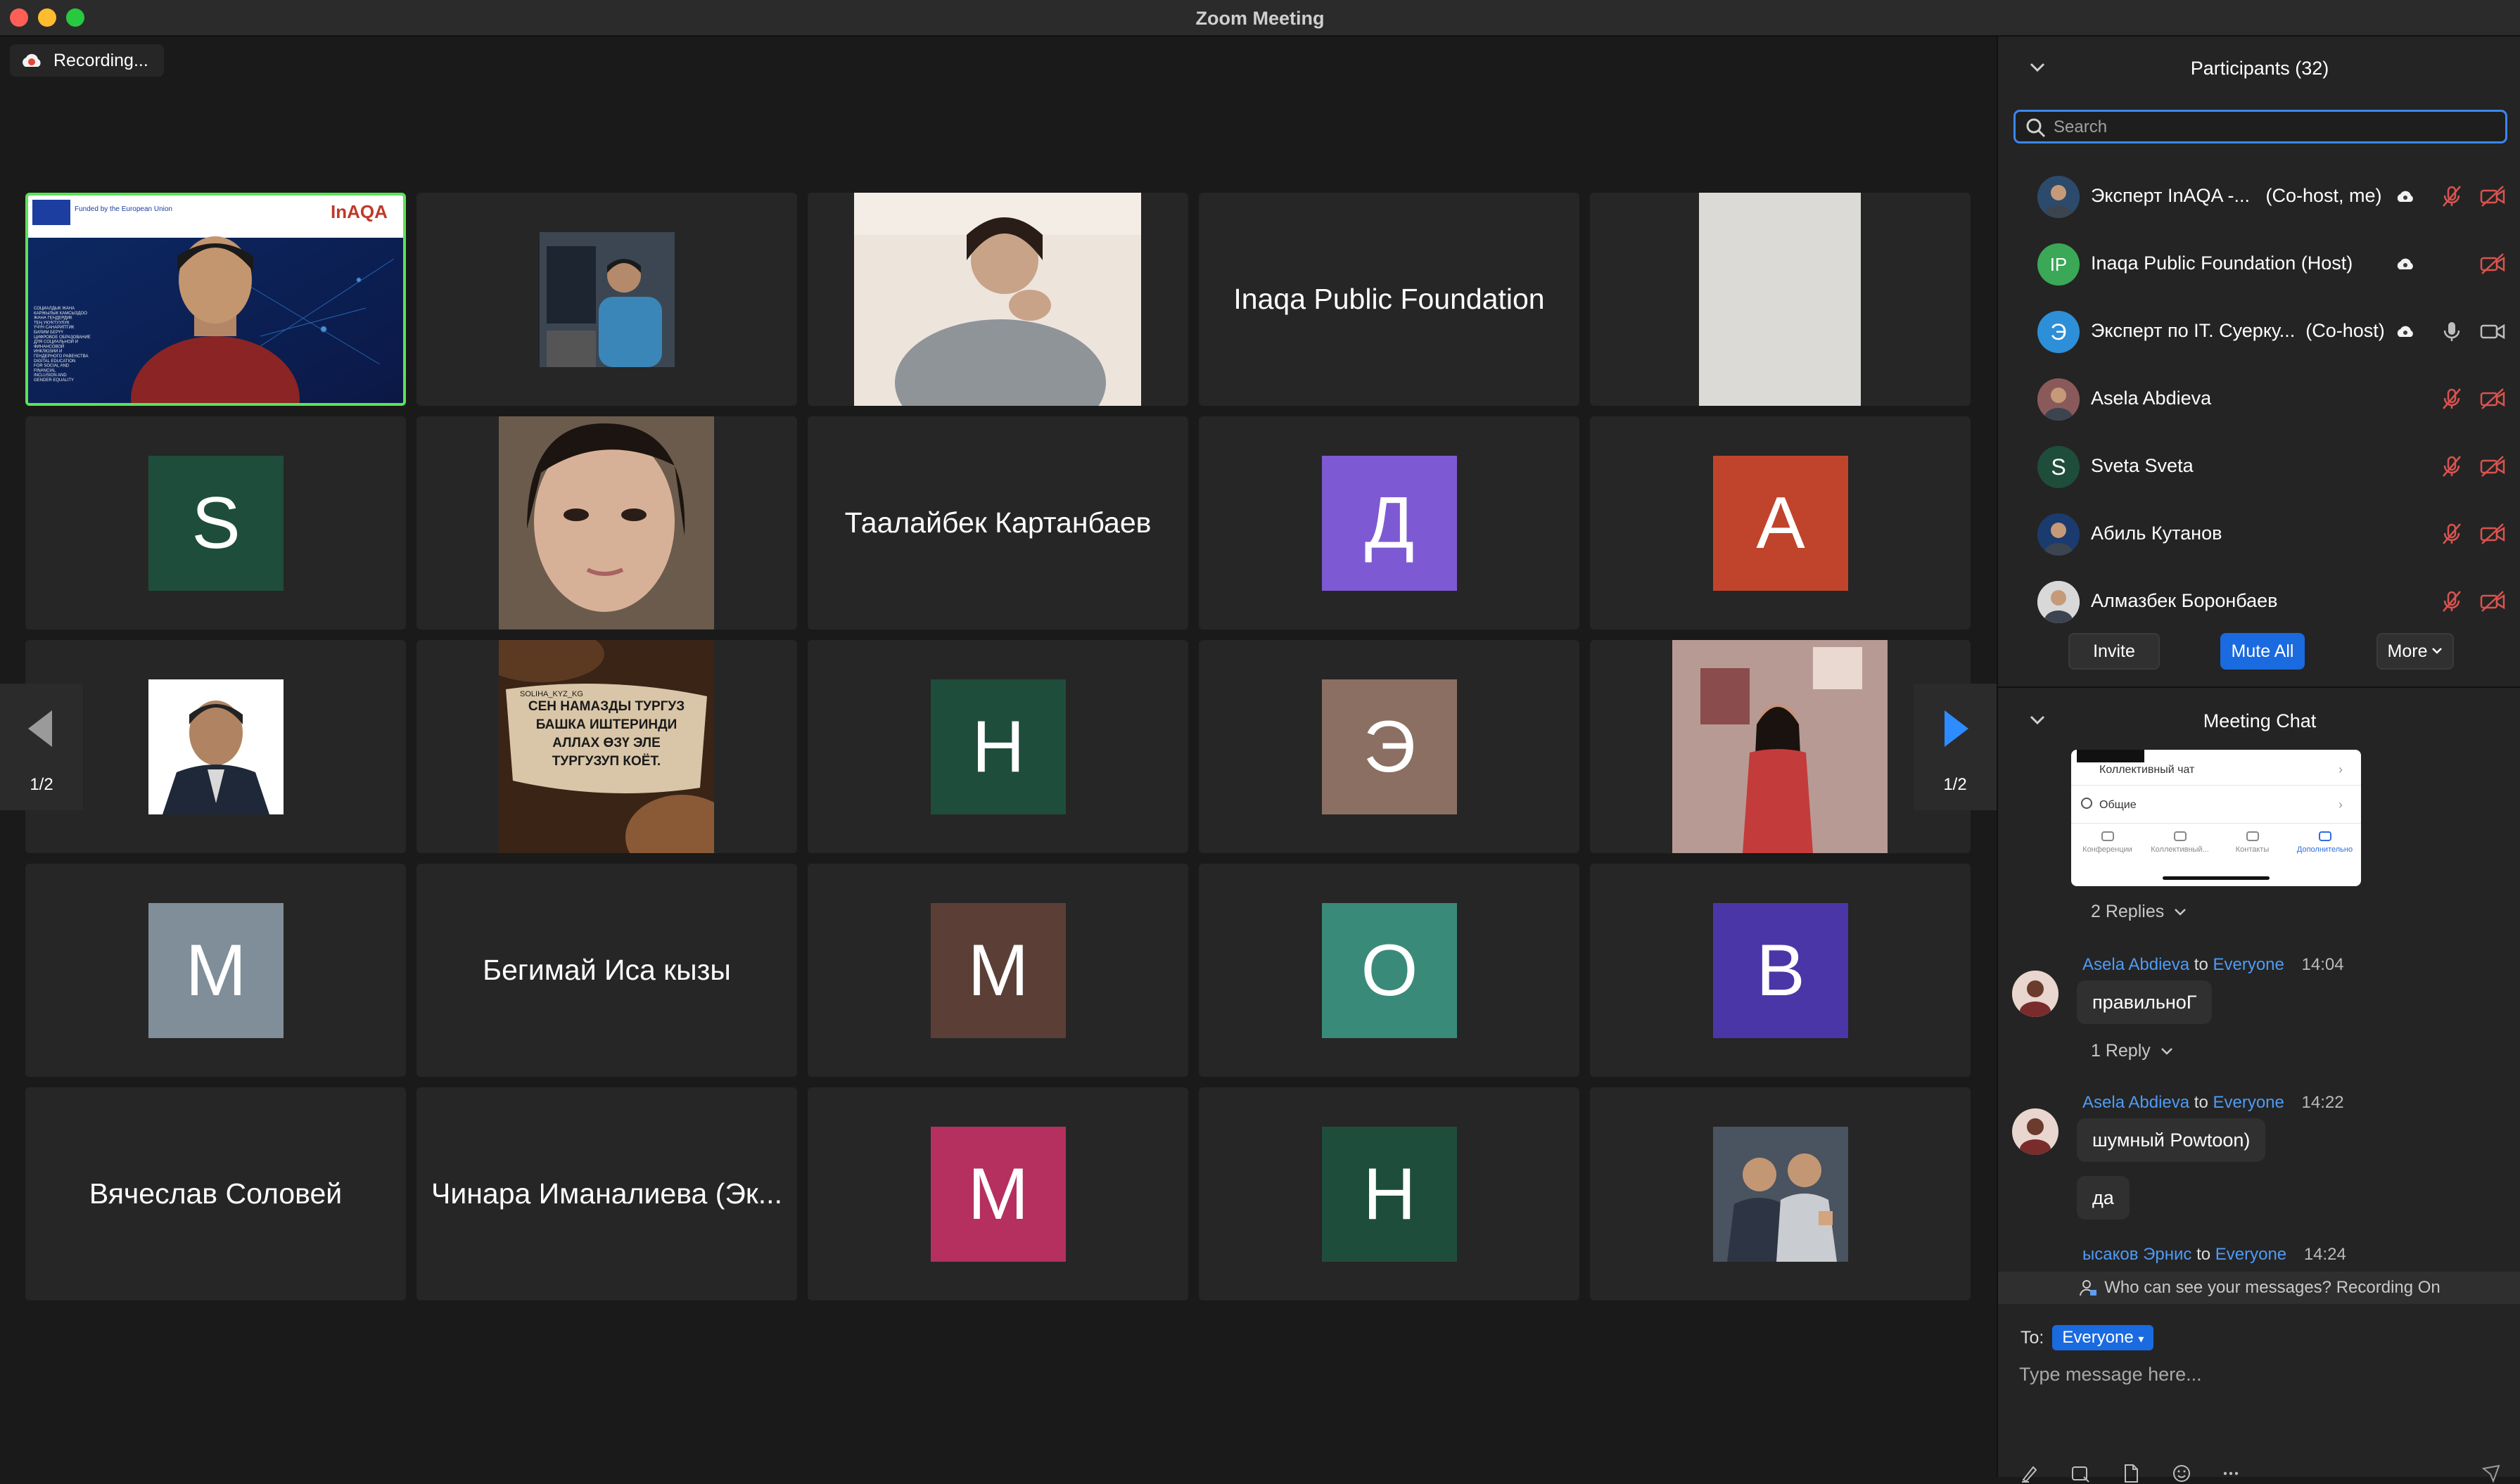  I want to click on recipient-select: Everyone ▾, so click(2103, 1338).